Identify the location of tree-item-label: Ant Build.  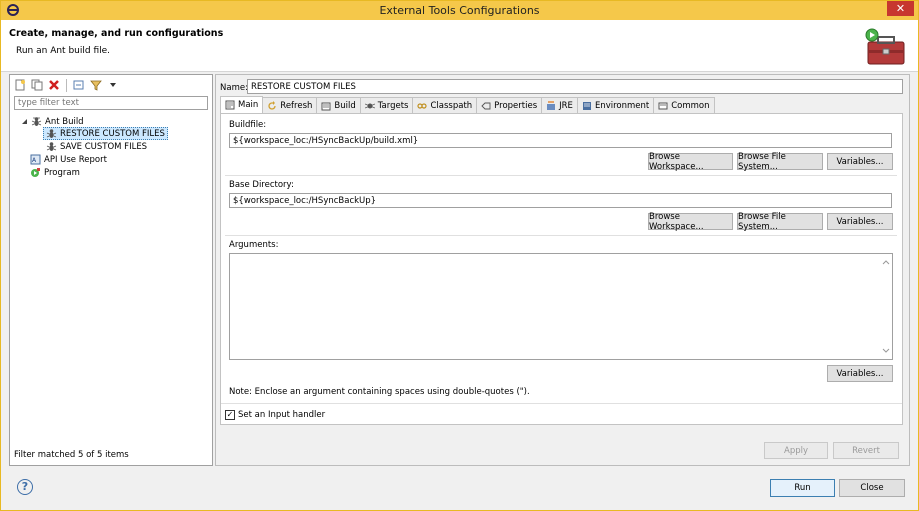
(64, 121).